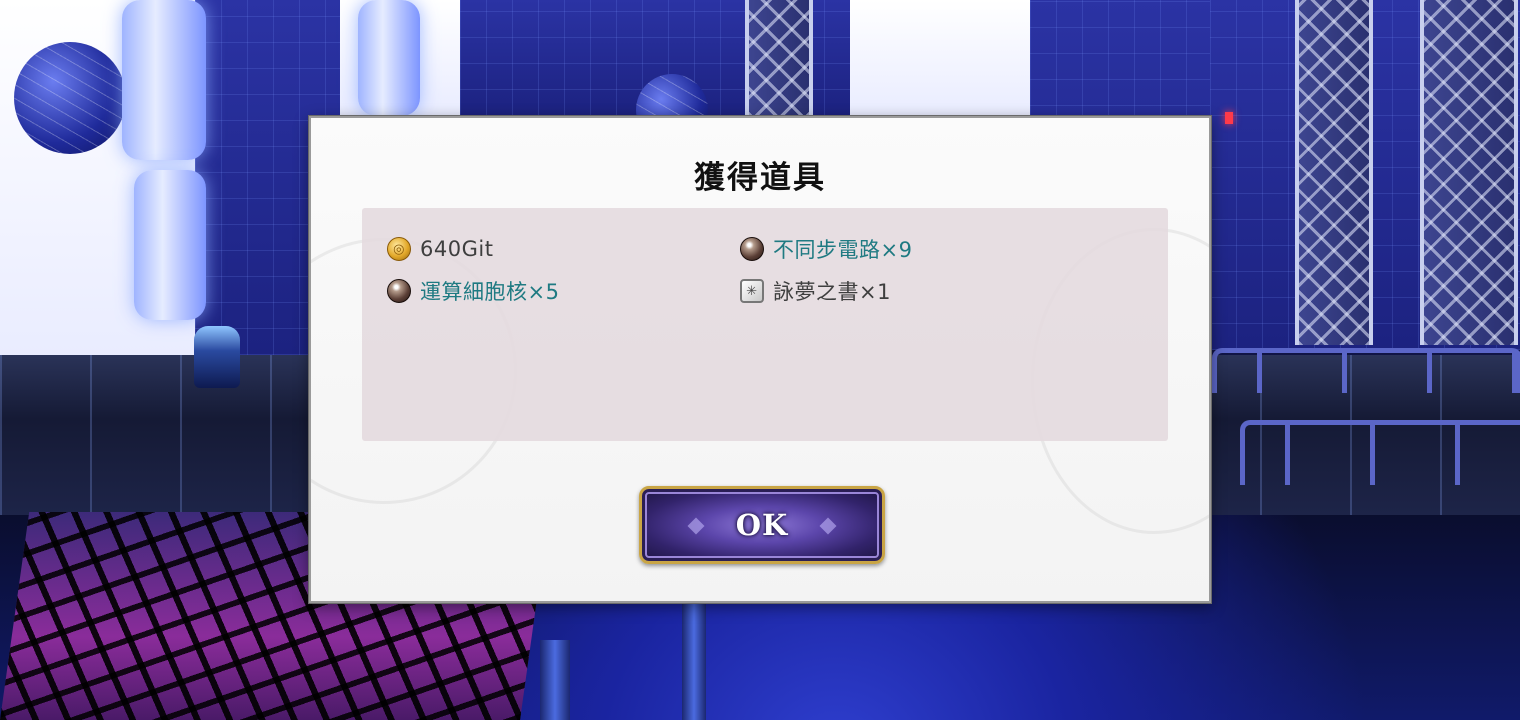 Image resolution: width=1520 pixels, height=720 pixels. Describe the element at coordinates (70, 98) in the screenshot. I see `background-globe` at that location.